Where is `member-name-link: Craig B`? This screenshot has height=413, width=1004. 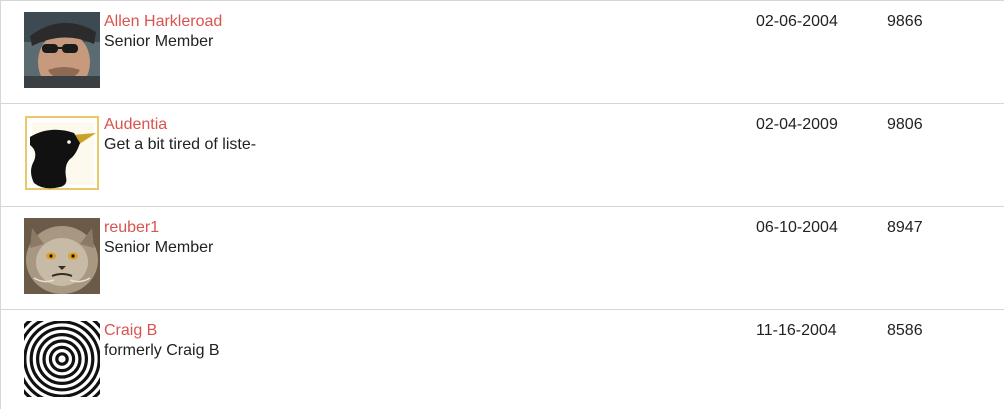
member-name-link: Craig B is located at coordinates (130, 330).